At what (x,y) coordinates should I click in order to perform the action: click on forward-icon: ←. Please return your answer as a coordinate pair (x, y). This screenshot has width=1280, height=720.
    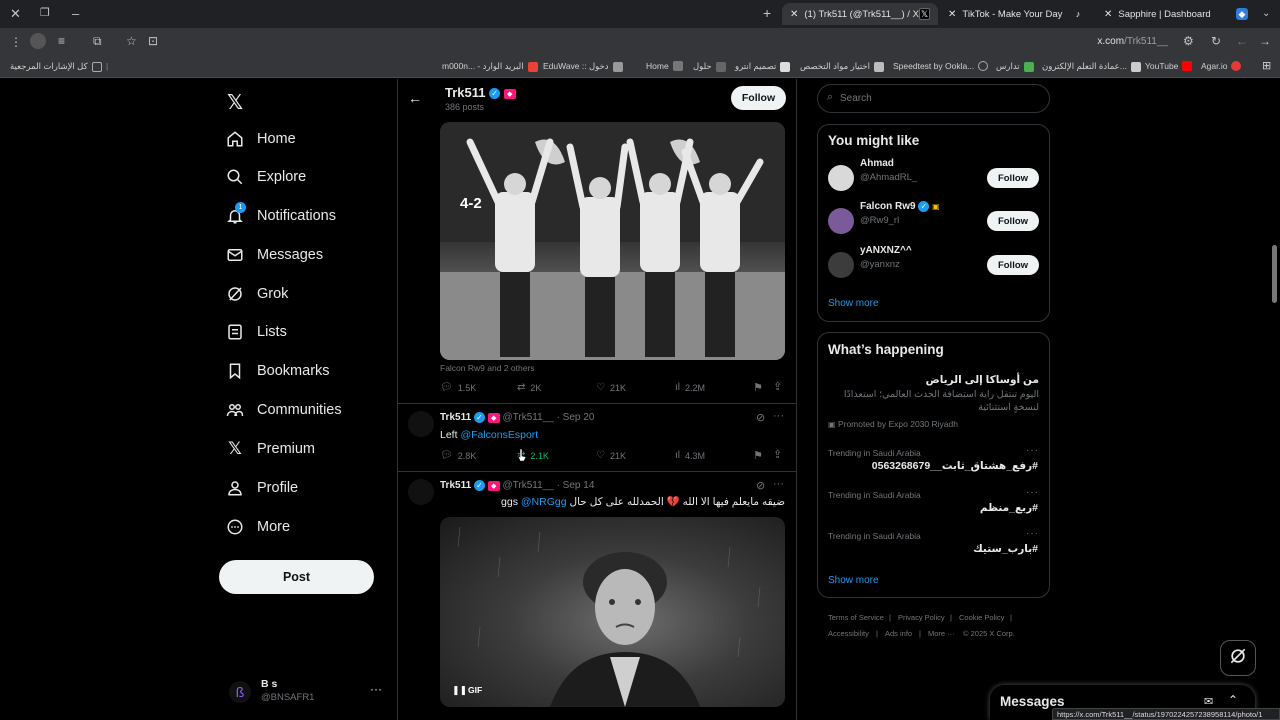
    Looking at the image, I should click on (1242, 41).